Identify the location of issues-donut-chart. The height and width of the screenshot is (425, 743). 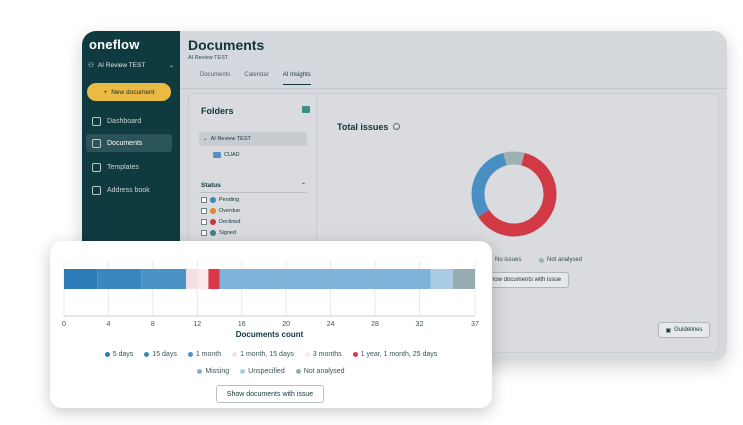
(514, 194).